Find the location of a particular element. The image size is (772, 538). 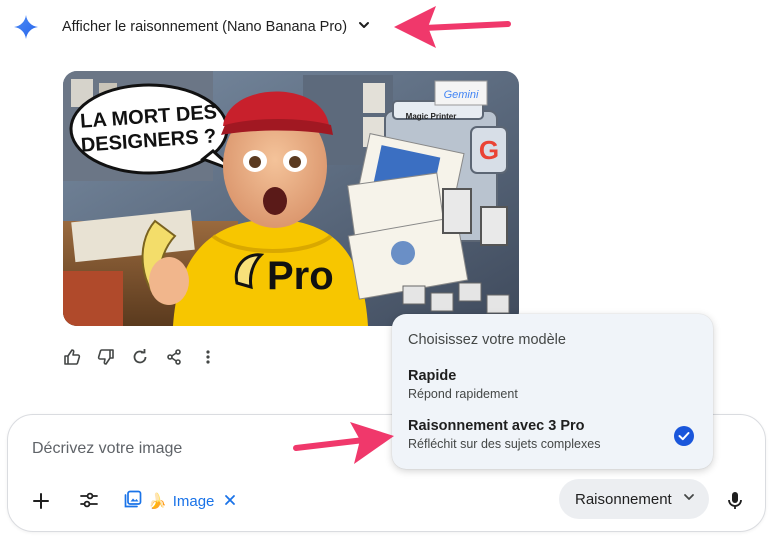

annotation-arrow-top is located at coordinates (452, 27).